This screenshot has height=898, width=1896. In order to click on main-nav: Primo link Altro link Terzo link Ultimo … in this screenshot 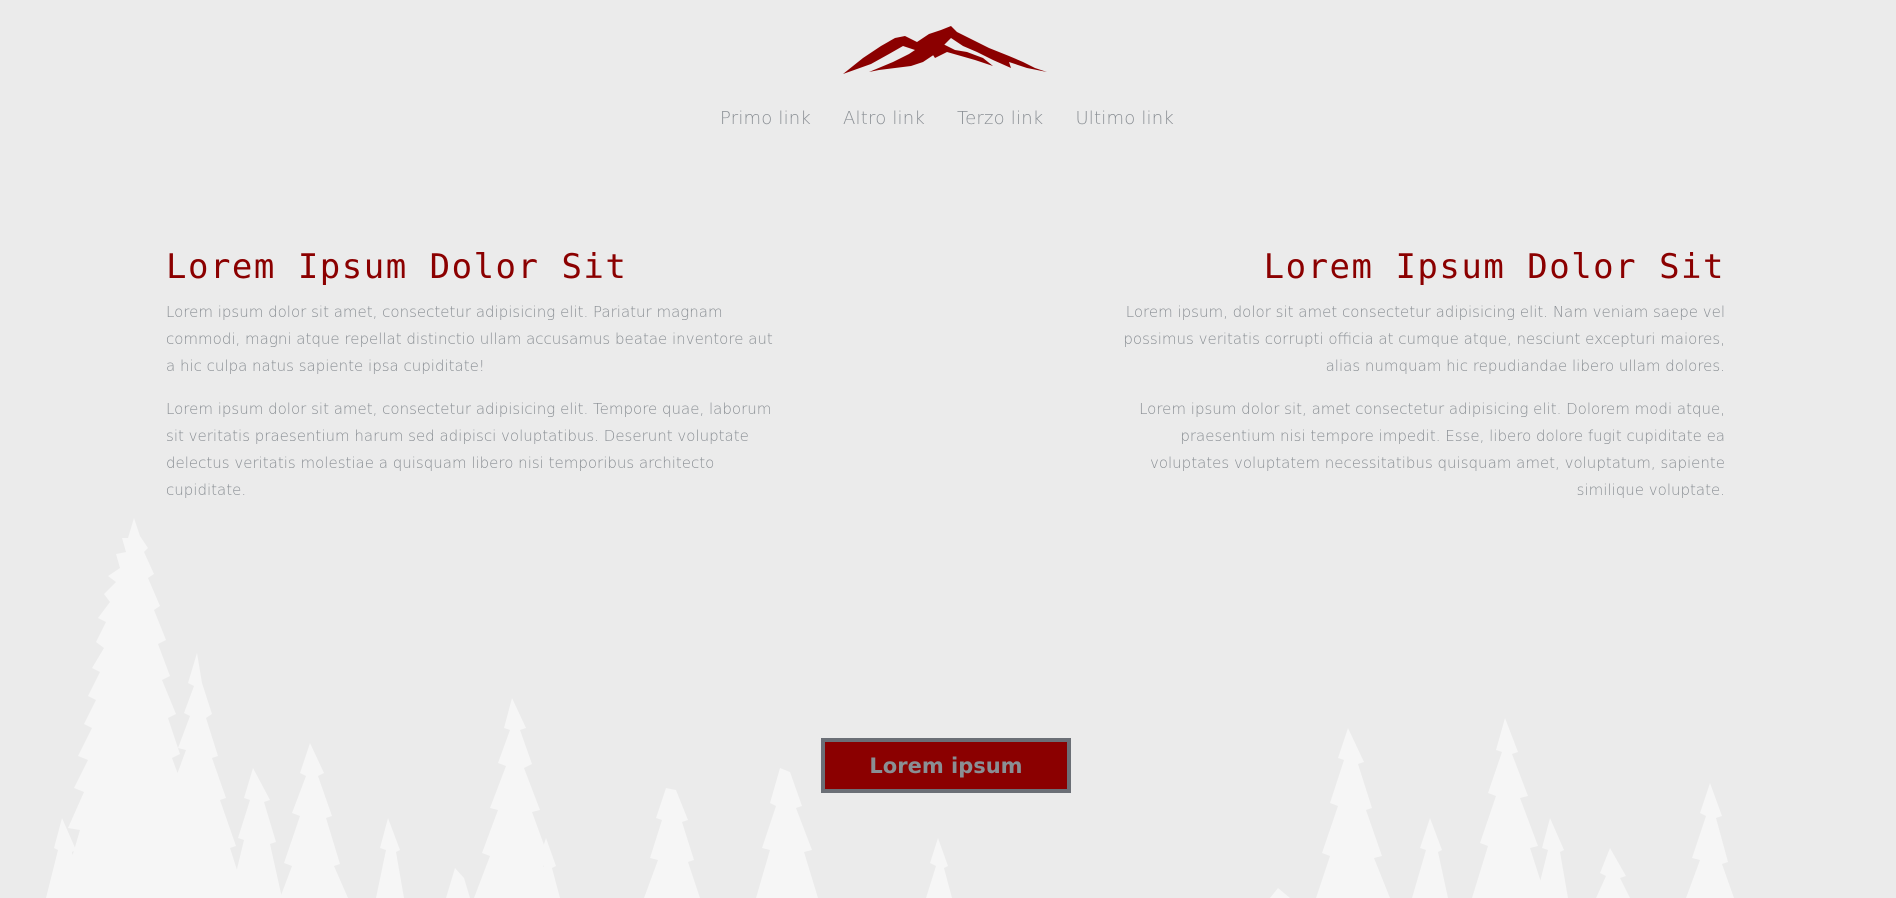, I will do `click(948, 118)`.